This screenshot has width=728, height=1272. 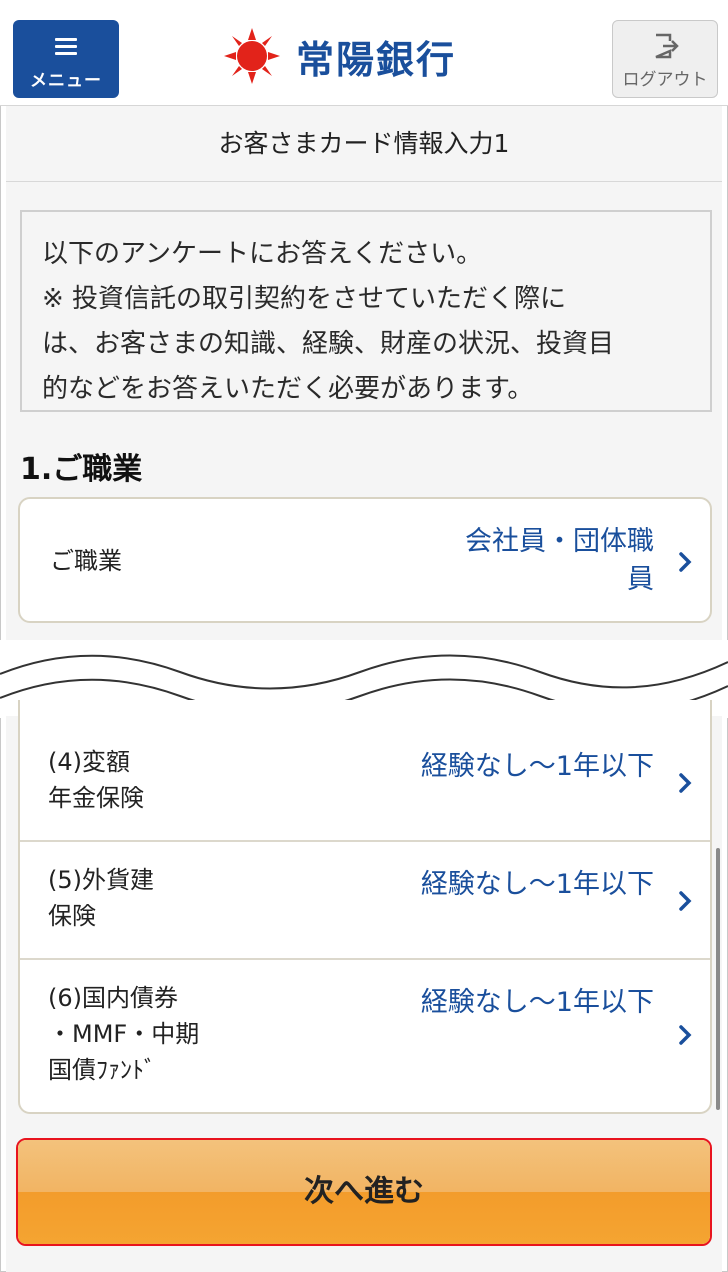 I want to click on product-label: (6)国内債券 ・MMF・中期 国債ﾌｧﾝﾄﾞ, so click(x=123, y=1034).